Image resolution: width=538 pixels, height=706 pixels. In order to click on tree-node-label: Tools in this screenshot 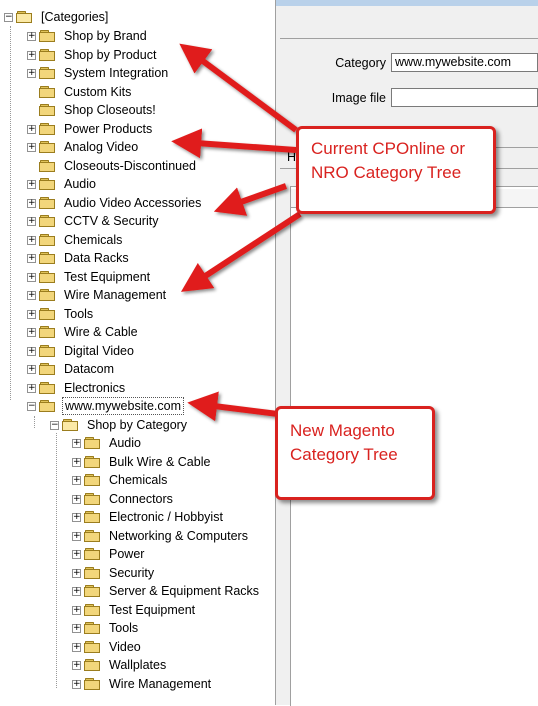, I will do `click(124, 628)`.